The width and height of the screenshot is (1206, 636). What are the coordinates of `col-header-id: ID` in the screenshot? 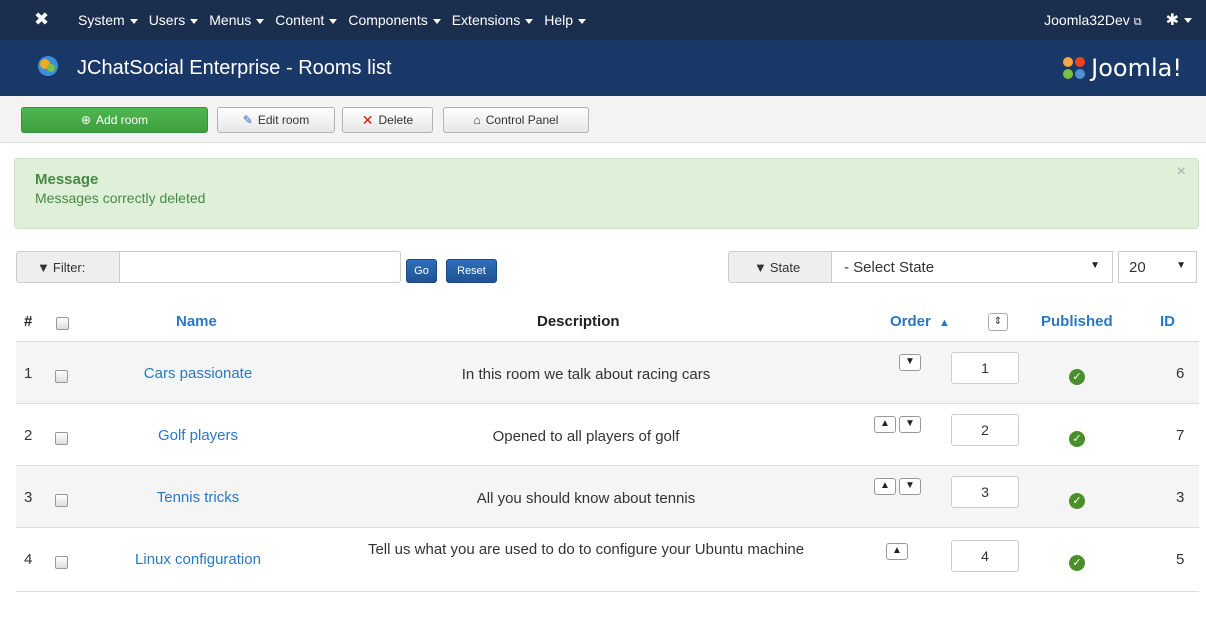 It's located at (1167, 321).